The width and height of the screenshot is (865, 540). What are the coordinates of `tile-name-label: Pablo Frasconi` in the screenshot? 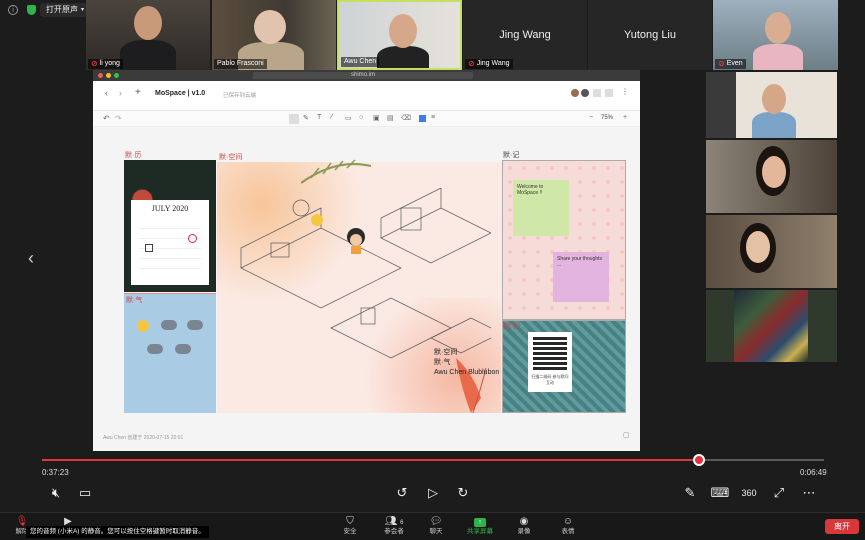 It's located at (240, 64).